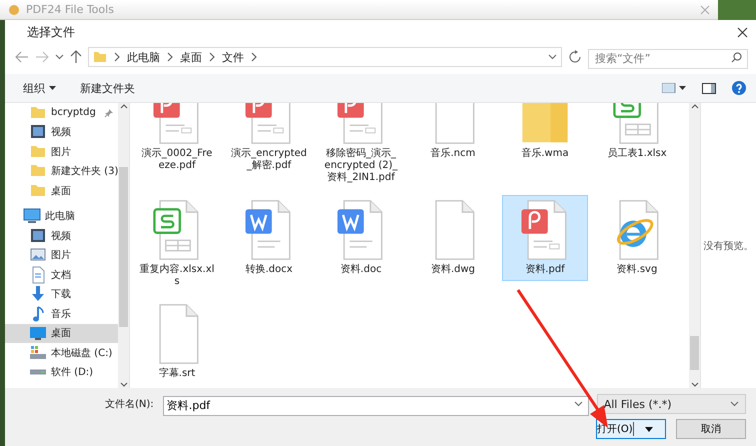  Describe the element at coordinates (736, 57) in the screenshot. I see `search-icon` at that location.